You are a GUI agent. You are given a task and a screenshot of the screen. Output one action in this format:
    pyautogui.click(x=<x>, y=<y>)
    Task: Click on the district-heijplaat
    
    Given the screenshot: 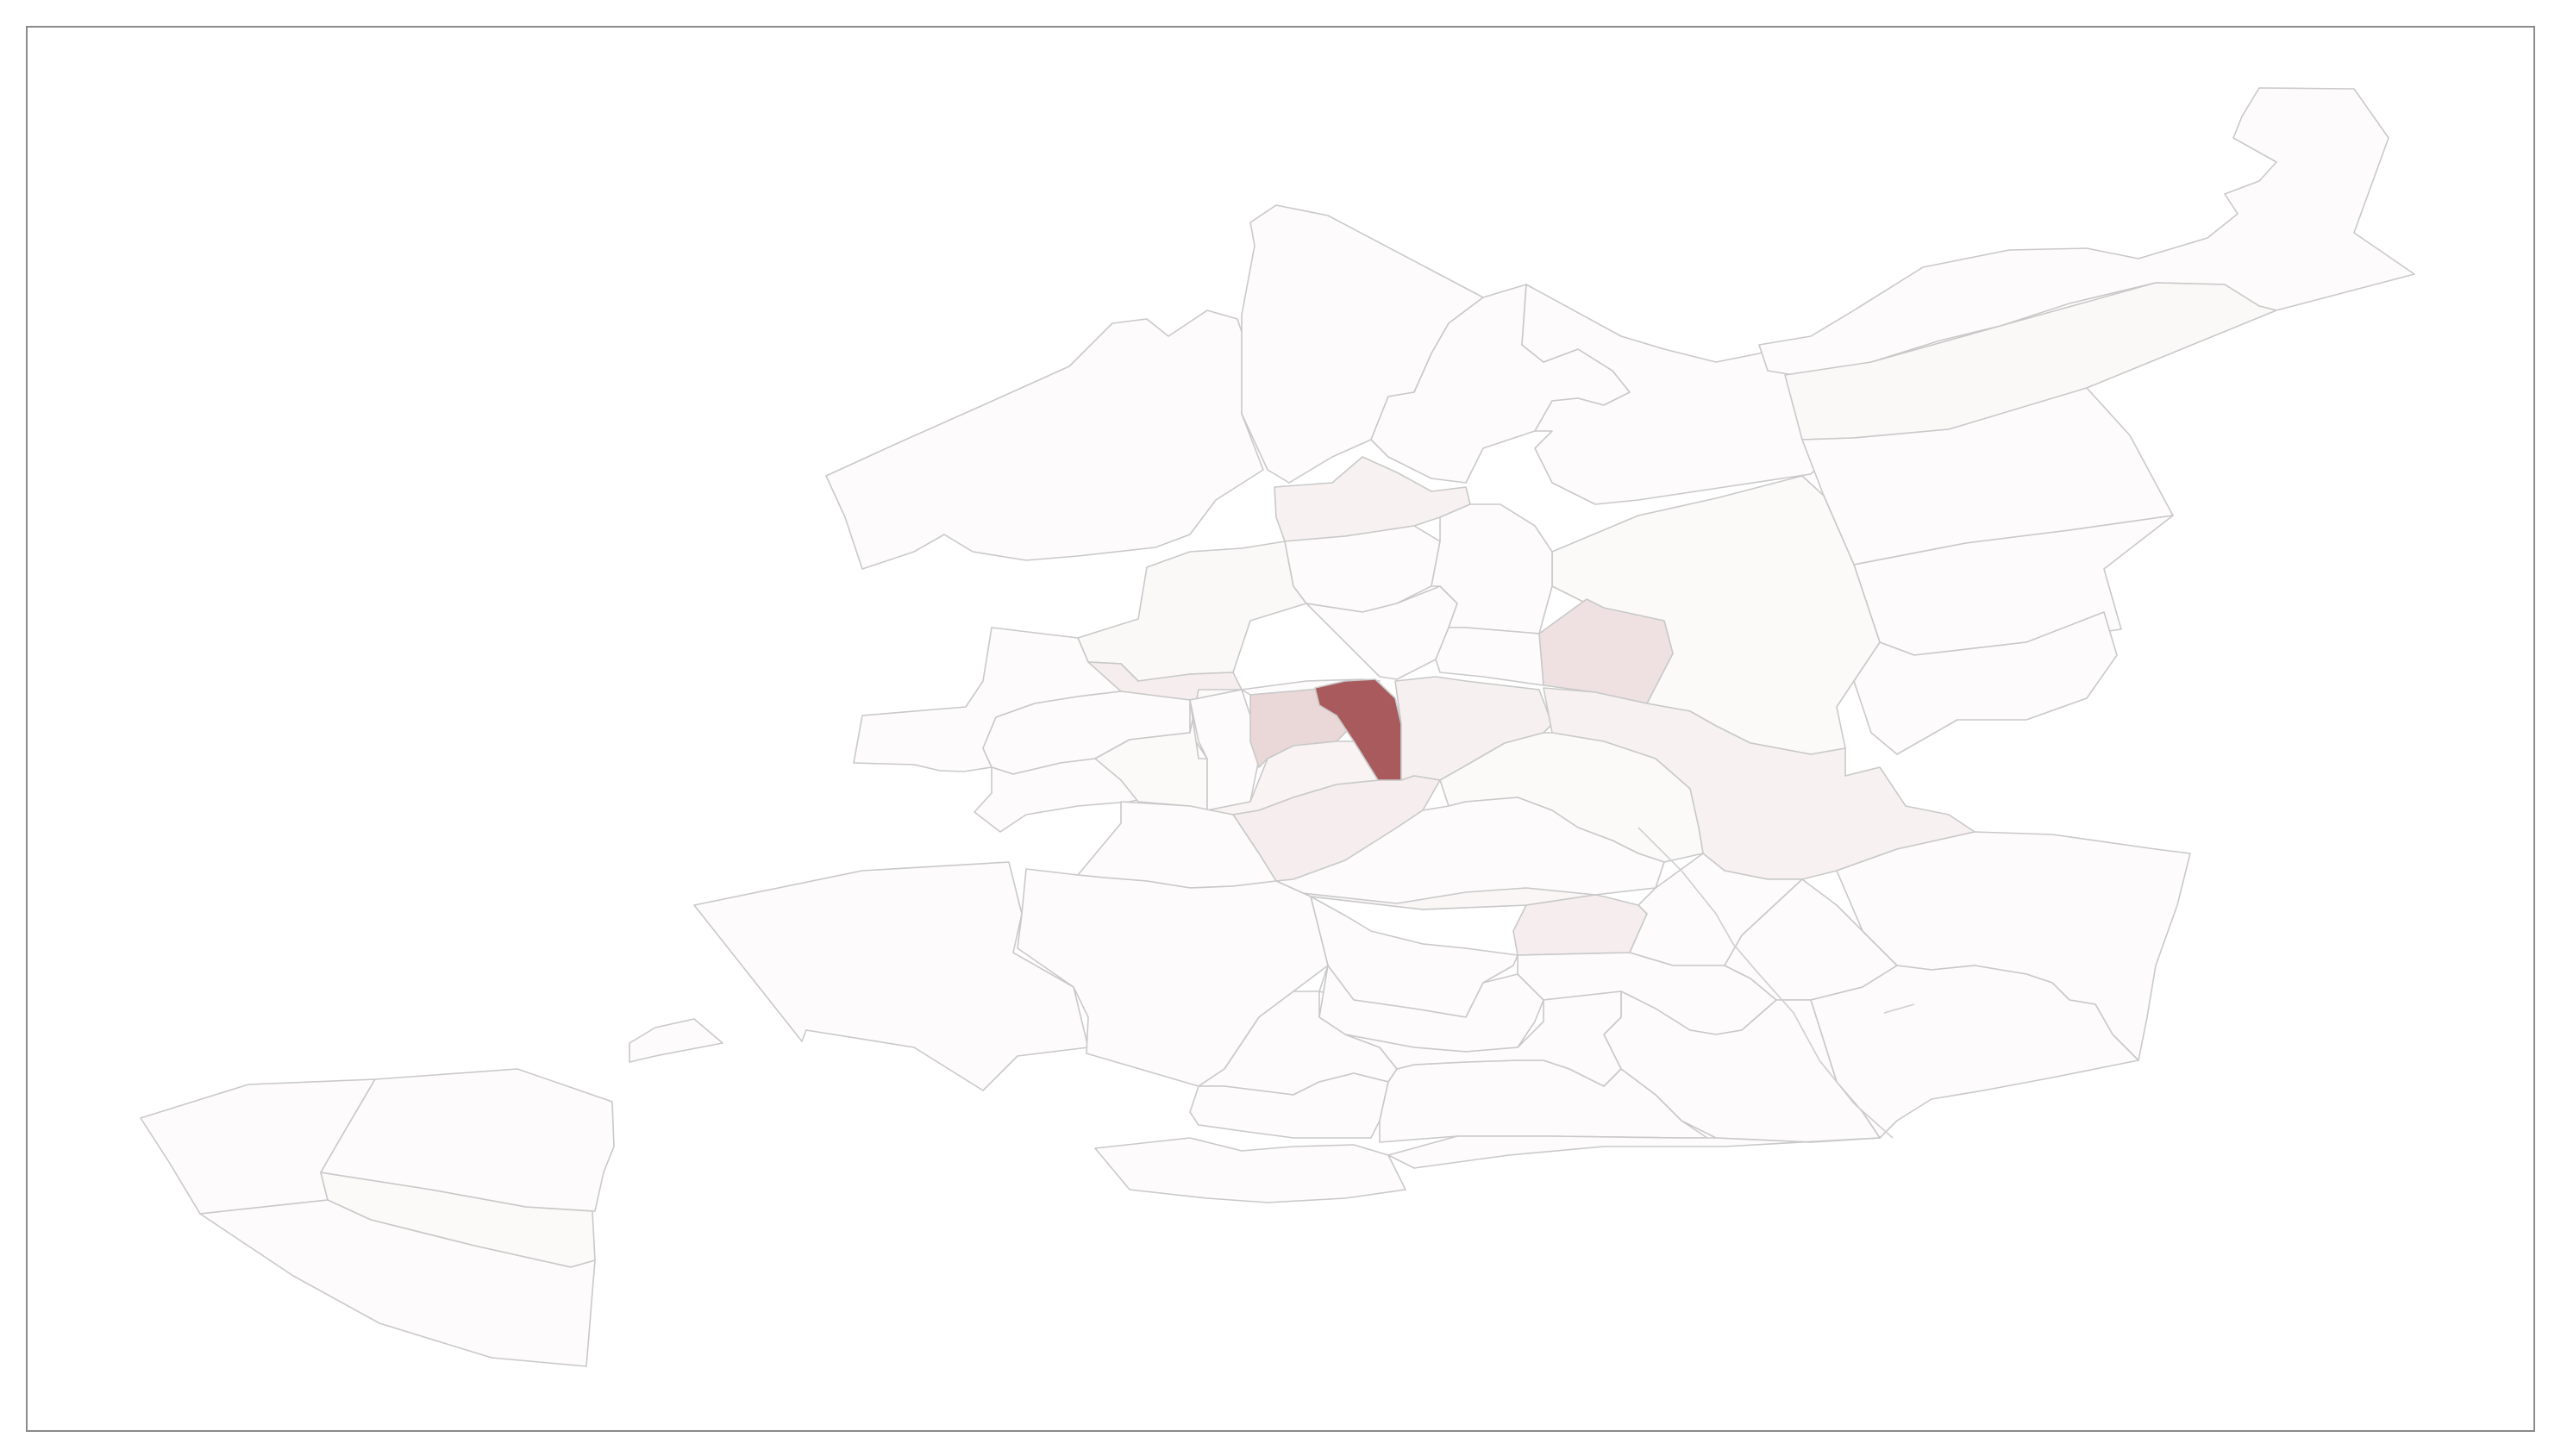 What is the action you would take?
    pyautogui.click(x=1250, y=1170)
    